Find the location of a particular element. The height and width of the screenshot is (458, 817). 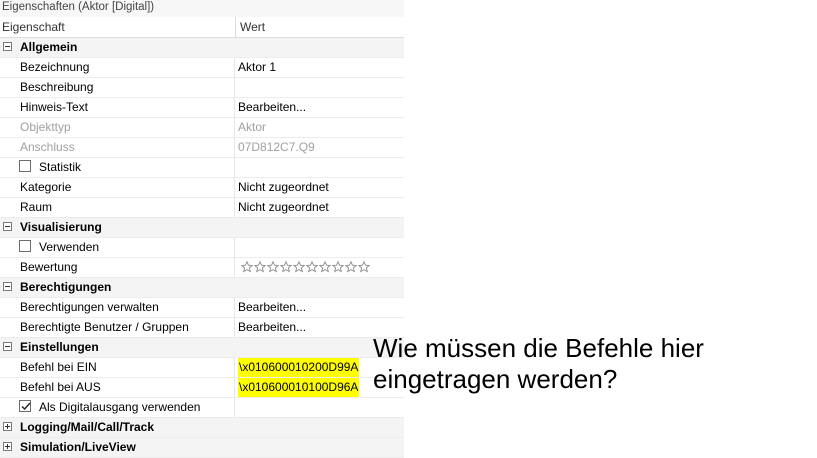

question-line-2: eingetragen werden? is located at coordinates (495, 379).